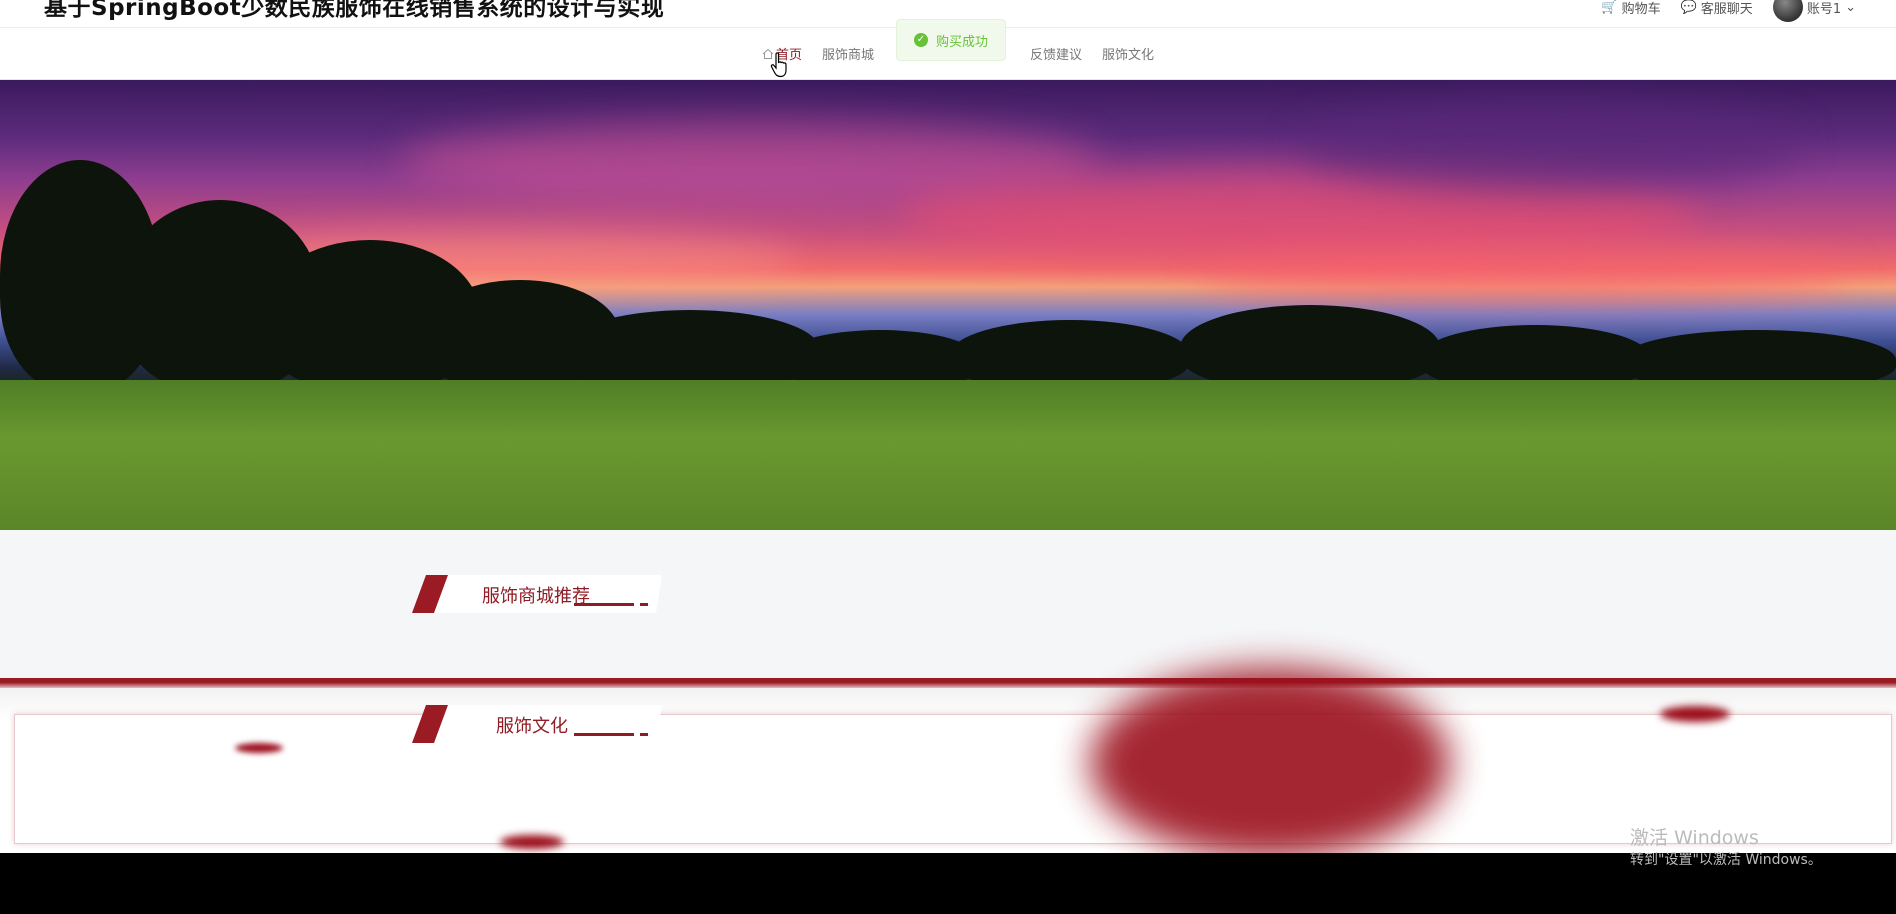 This screenshot has height=914, width=1896. I want to click on nav-item-label: 反馈建议, so click(1056, 55).